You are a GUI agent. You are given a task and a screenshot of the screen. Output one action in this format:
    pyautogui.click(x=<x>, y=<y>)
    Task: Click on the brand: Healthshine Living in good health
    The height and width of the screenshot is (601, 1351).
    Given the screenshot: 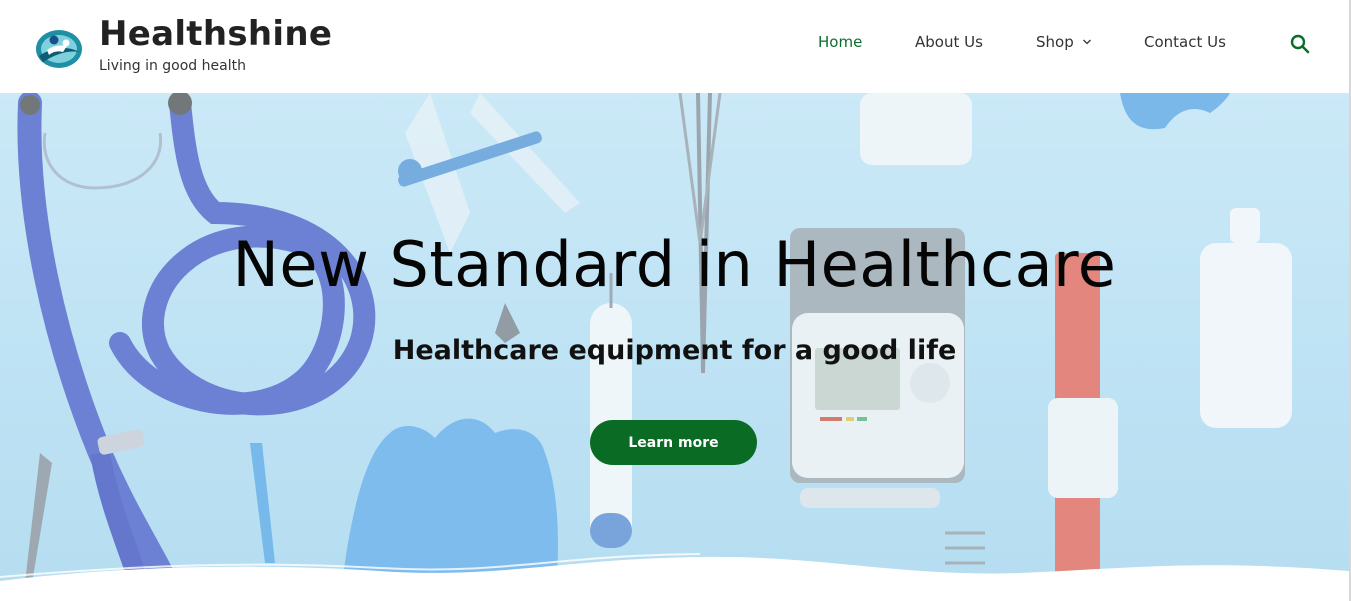 What is the action you would take?
    pyautogui.click(x=182, y=44)
    